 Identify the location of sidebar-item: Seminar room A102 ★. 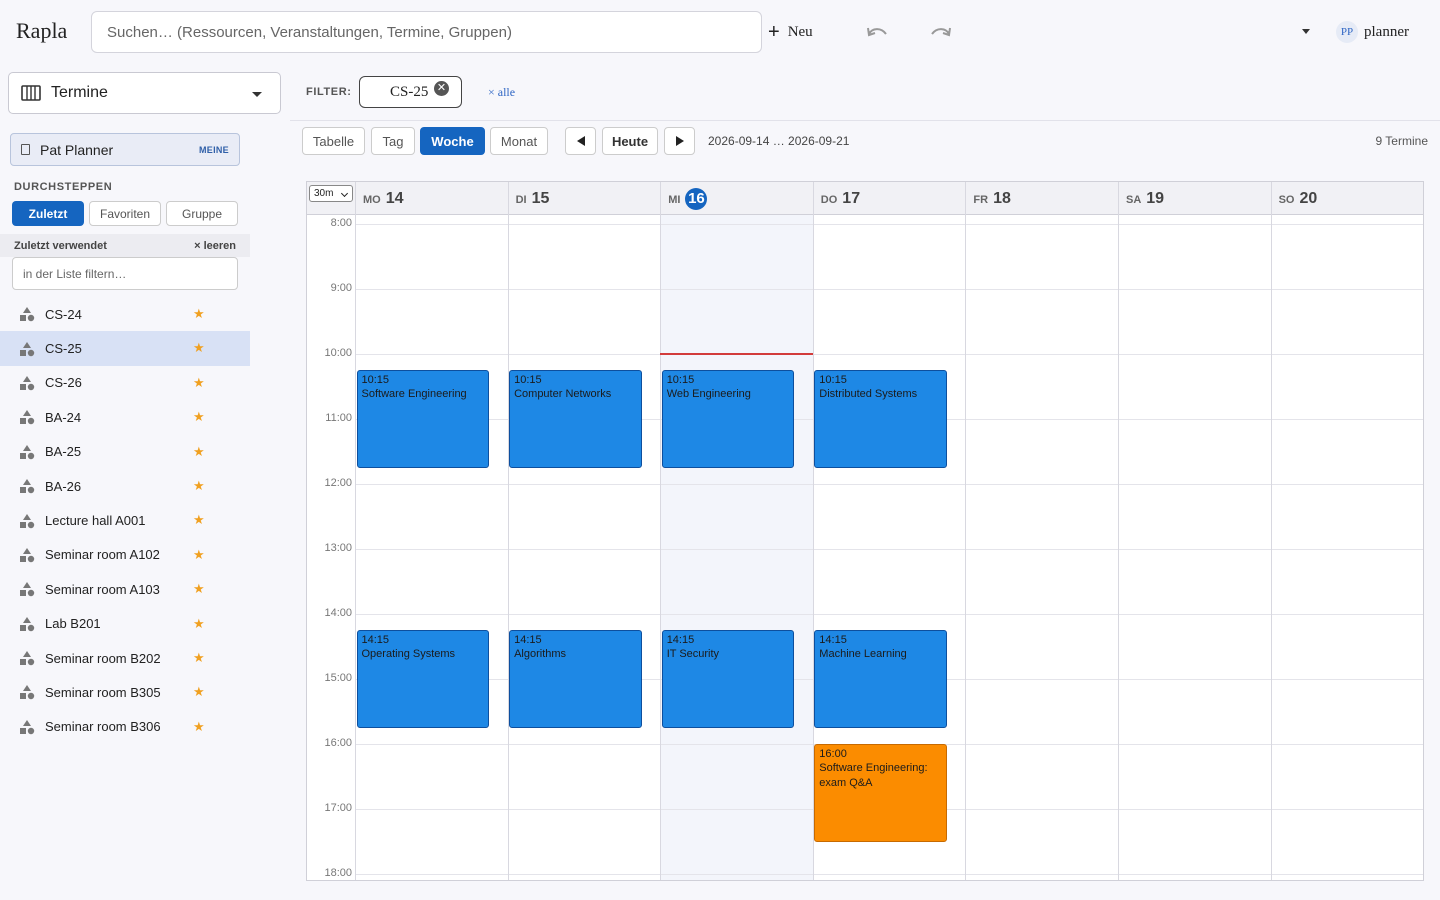
(125, 555).